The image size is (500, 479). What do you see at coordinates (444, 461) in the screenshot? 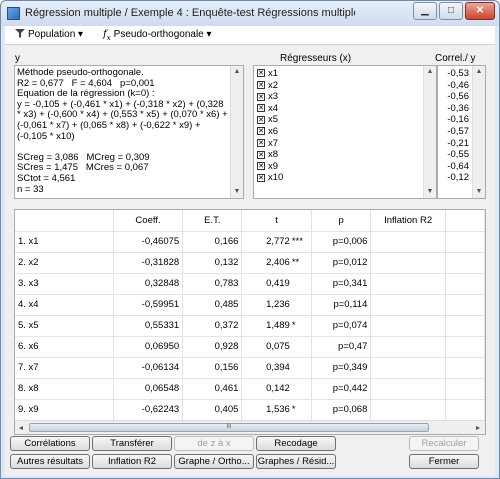
I see `fermer-button: Fermer` at bounding box center [444, 461].